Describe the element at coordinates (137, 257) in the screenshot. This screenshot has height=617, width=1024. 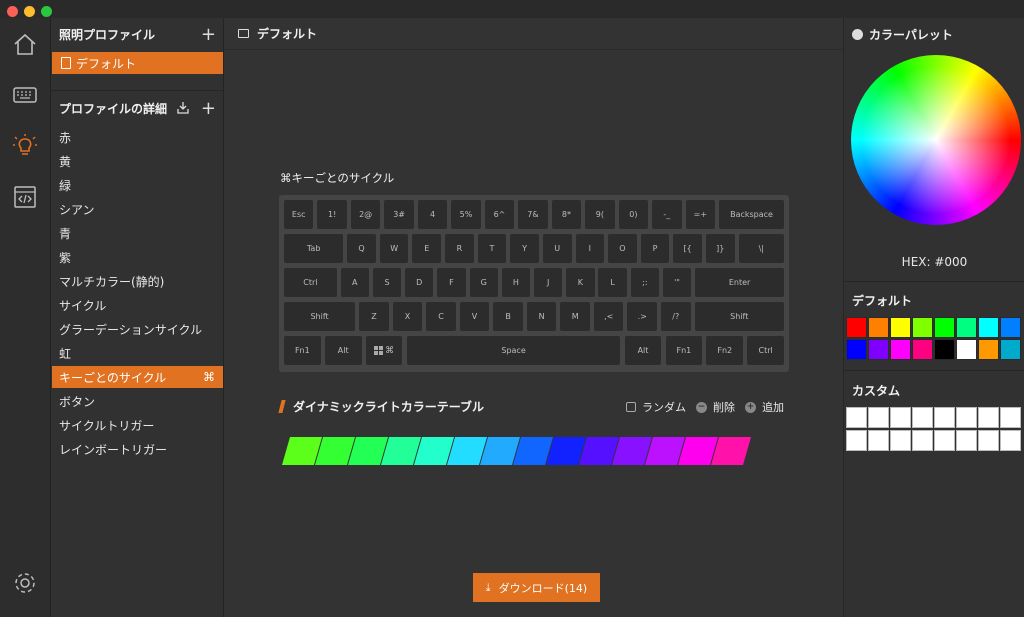
I see `lighting-mode-item: 紫` at that location.